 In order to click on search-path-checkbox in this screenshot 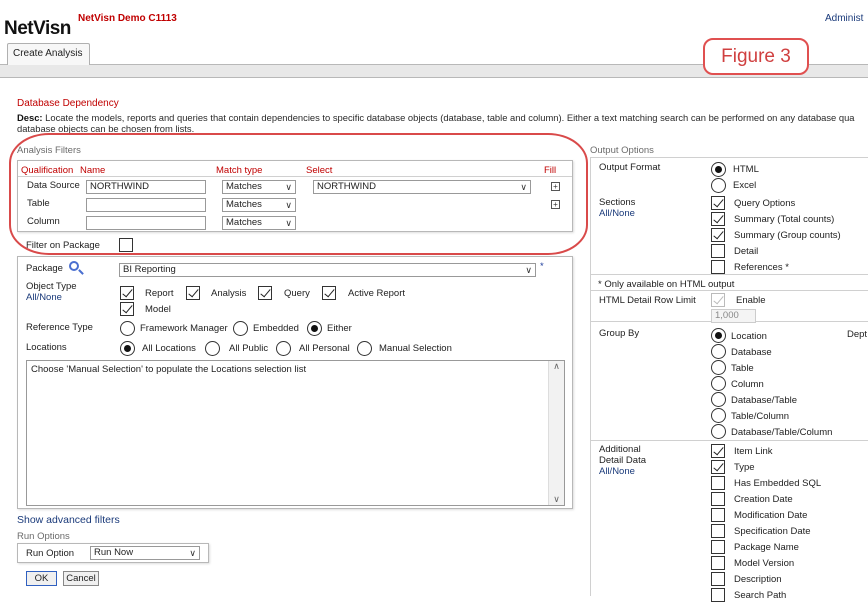, I will do `click(718, 595)`.